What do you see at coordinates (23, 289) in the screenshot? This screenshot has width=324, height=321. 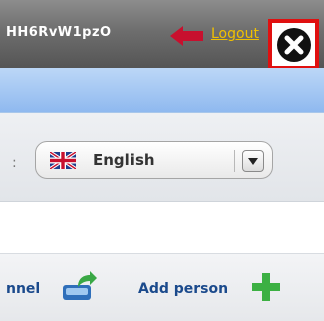 I see `channel-link: nnel` at bounding box center [23, 289].